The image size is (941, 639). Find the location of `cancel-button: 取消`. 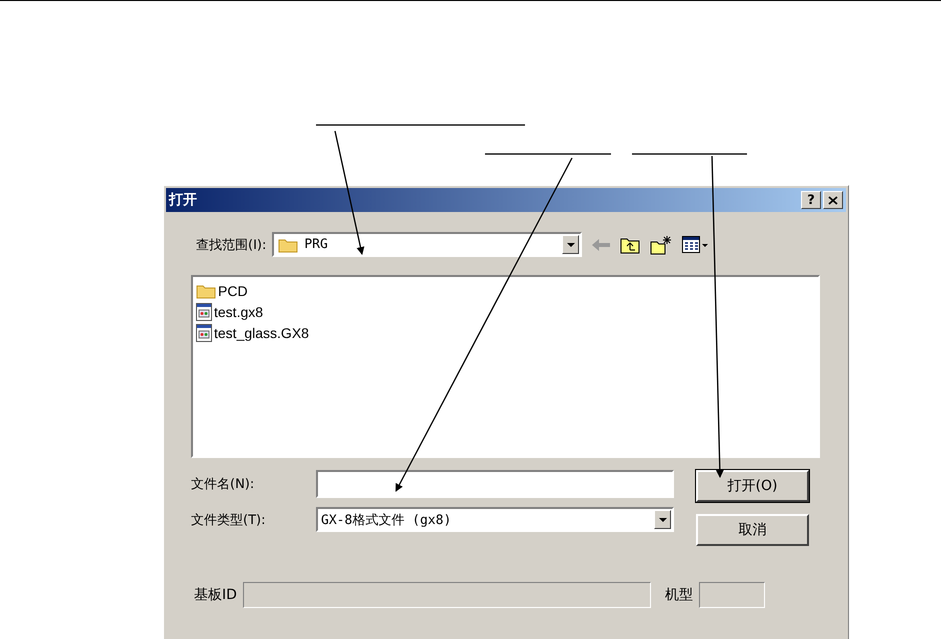

cancel-button: 取消 is located at coordinates (752, 530).